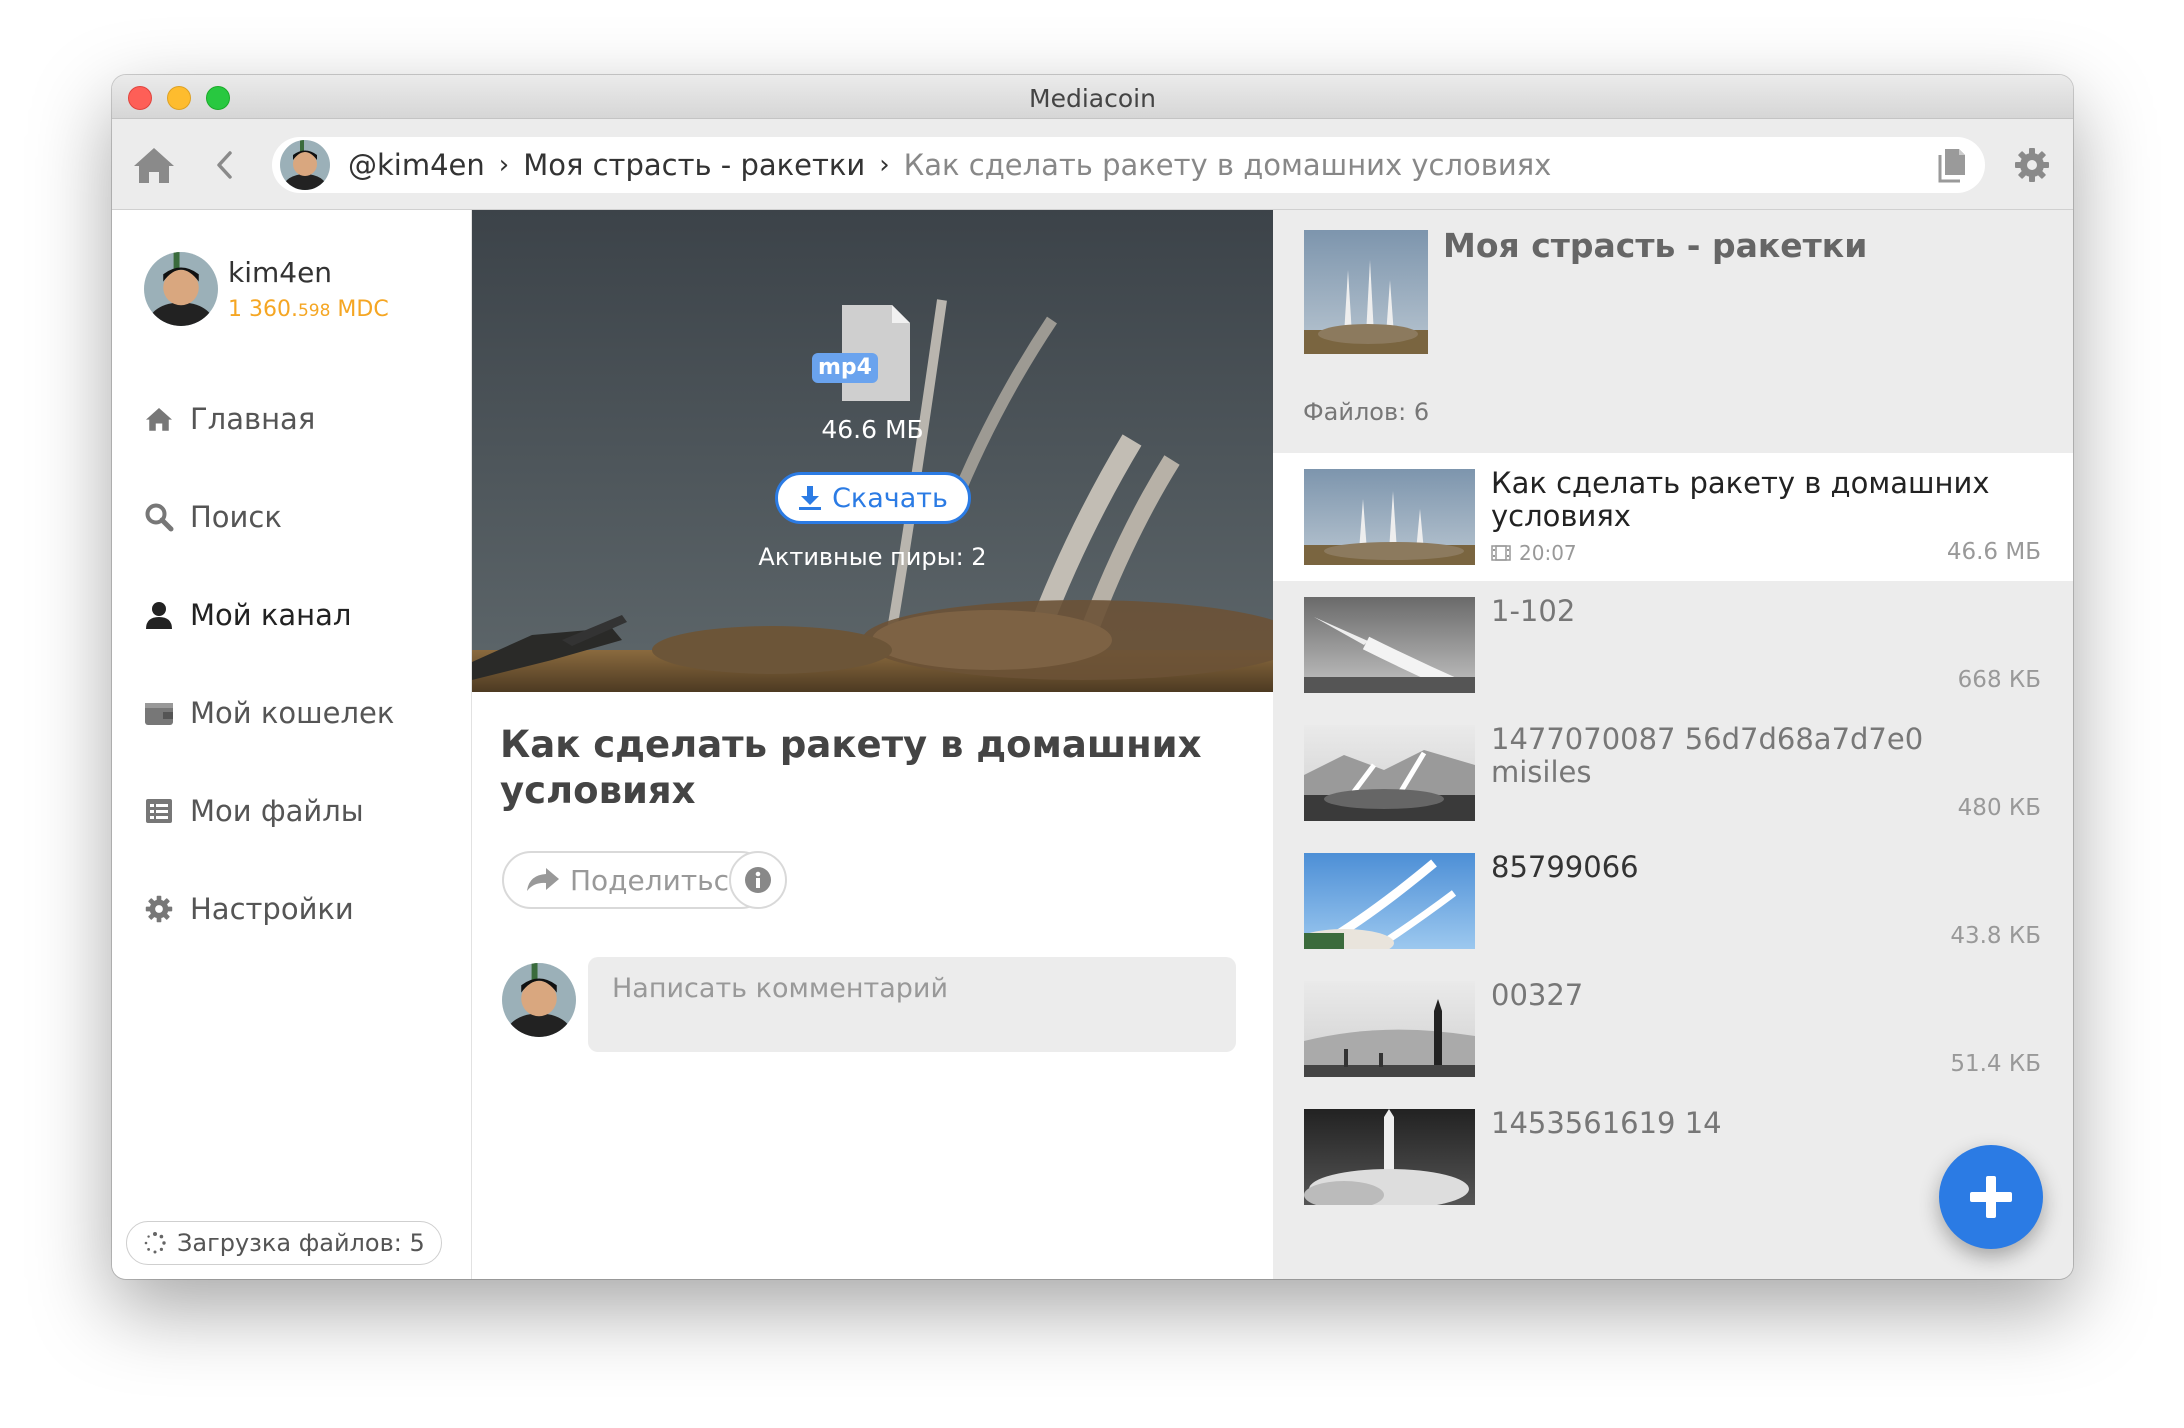  What do you see at coordinates (810, 498) in the screenshot?
I see `download-icon` at bounding box center [810, 498].